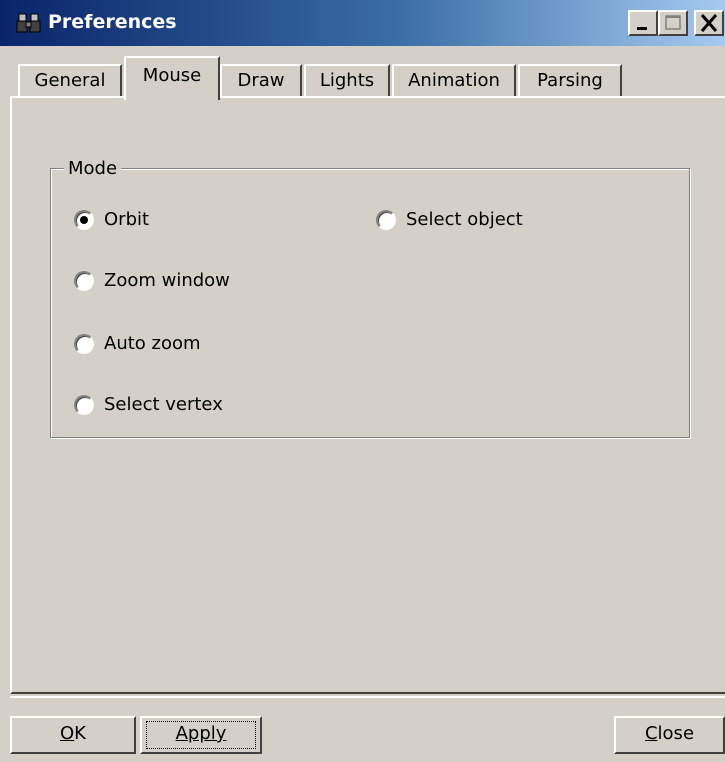 The width and height of the screenshot is (725, 762). I want to click on maximize-icon, so click(673, 22).